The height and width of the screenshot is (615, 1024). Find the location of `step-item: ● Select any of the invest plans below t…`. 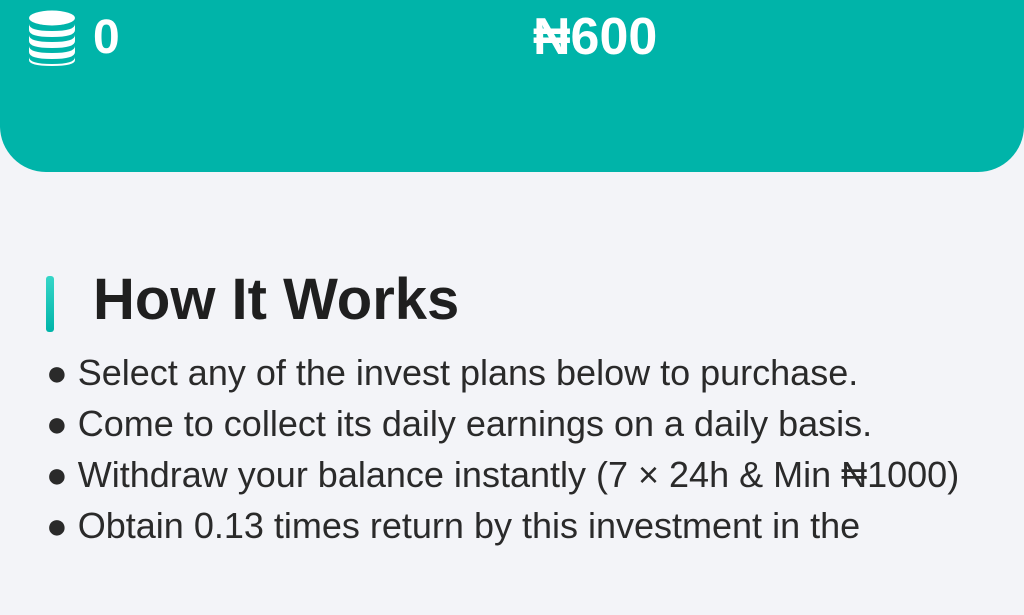

step-item: ● Select any of the invest plans below t… is located at coordinates (452, 372).